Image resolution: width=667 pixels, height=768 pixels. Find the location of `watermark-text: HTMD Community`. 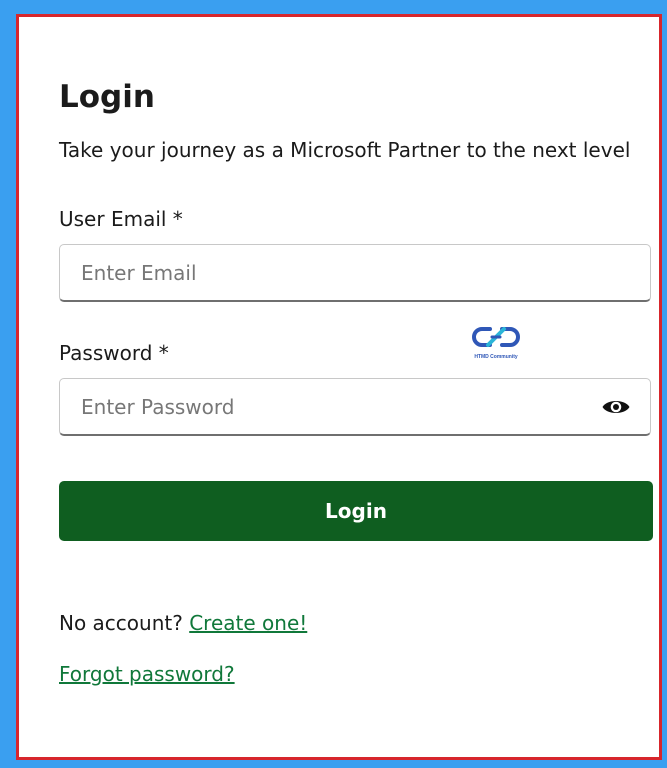

watermark-text: HTMD Community is located at coordinates (496, 357).